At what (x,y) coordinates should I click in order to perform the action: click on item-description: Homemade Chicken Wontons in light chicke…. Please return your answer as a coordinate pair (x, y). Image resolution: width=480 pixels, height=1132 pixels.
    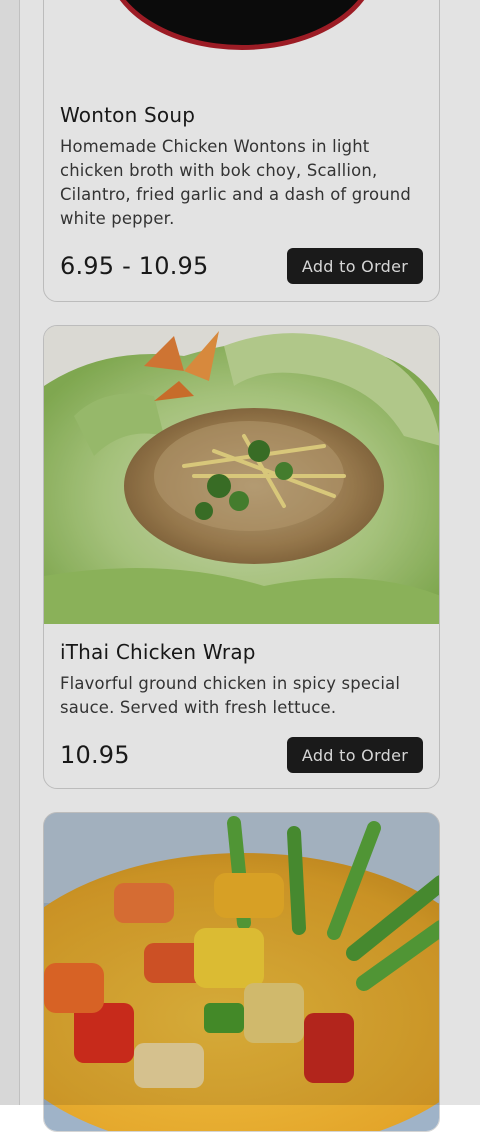
    Looking at the image, I should click on (236, 182).